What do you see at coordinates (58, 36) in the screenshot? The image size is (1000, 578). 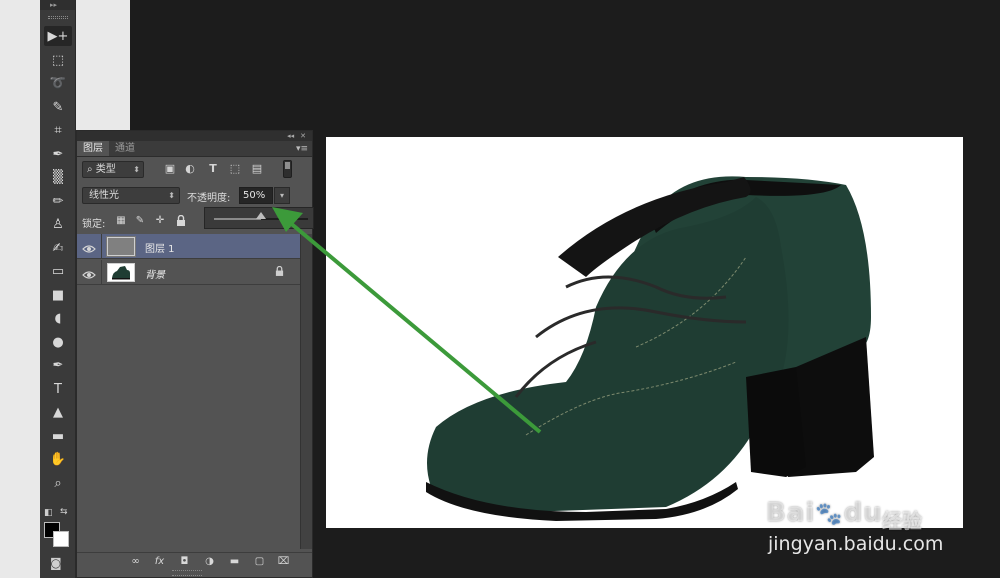 I see `move-icon: ▶+` at bounding box center [58, 36].